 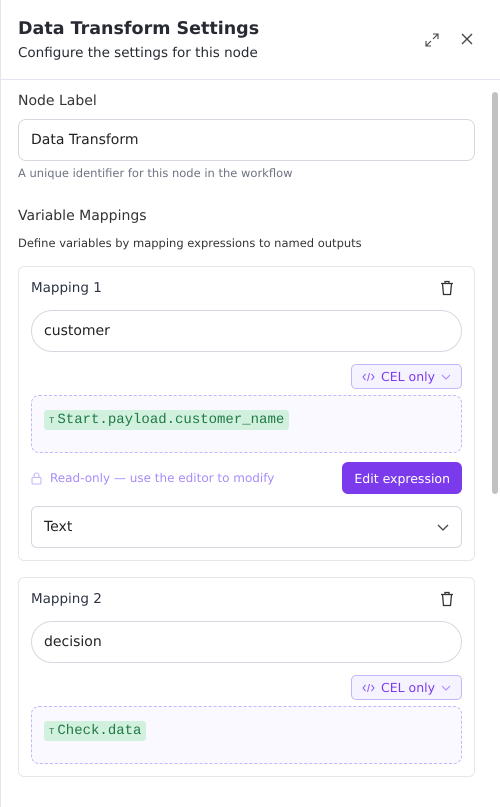 I want to click on readonly-note: Read-only — use the editor to modify, so click(x=163, y=478).